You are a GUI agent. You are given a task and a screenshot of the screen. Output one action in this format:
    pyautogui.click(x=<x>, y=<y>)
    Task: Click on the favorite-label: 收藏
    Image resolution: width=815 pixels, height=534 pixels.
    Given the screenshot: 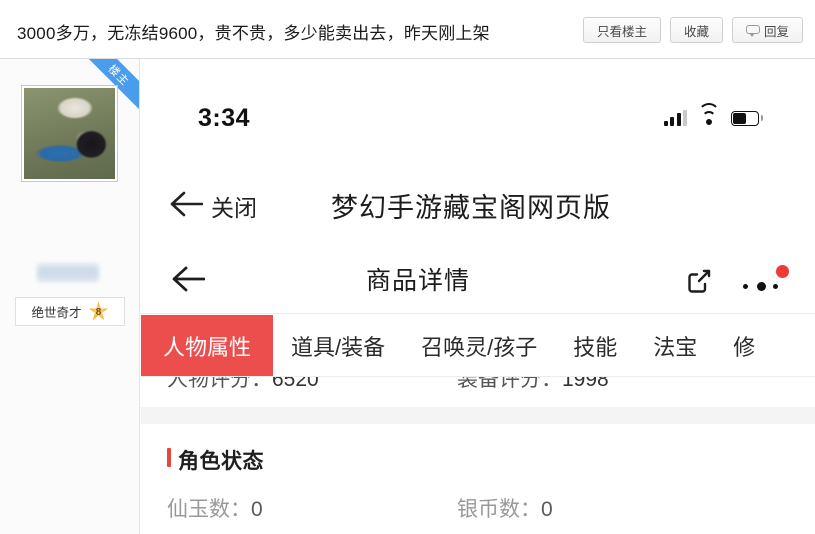 What is the action you would take?
    pyautogui.click(x=696, y=31)
    